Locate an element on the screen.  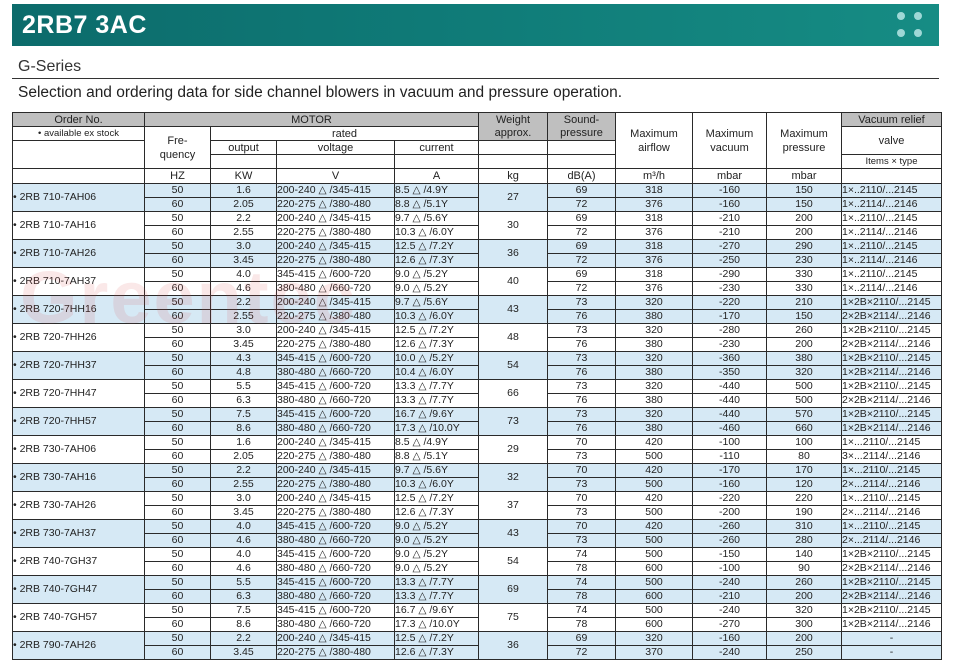
output-cell: 2.05 is located at coordinates (243, 204).